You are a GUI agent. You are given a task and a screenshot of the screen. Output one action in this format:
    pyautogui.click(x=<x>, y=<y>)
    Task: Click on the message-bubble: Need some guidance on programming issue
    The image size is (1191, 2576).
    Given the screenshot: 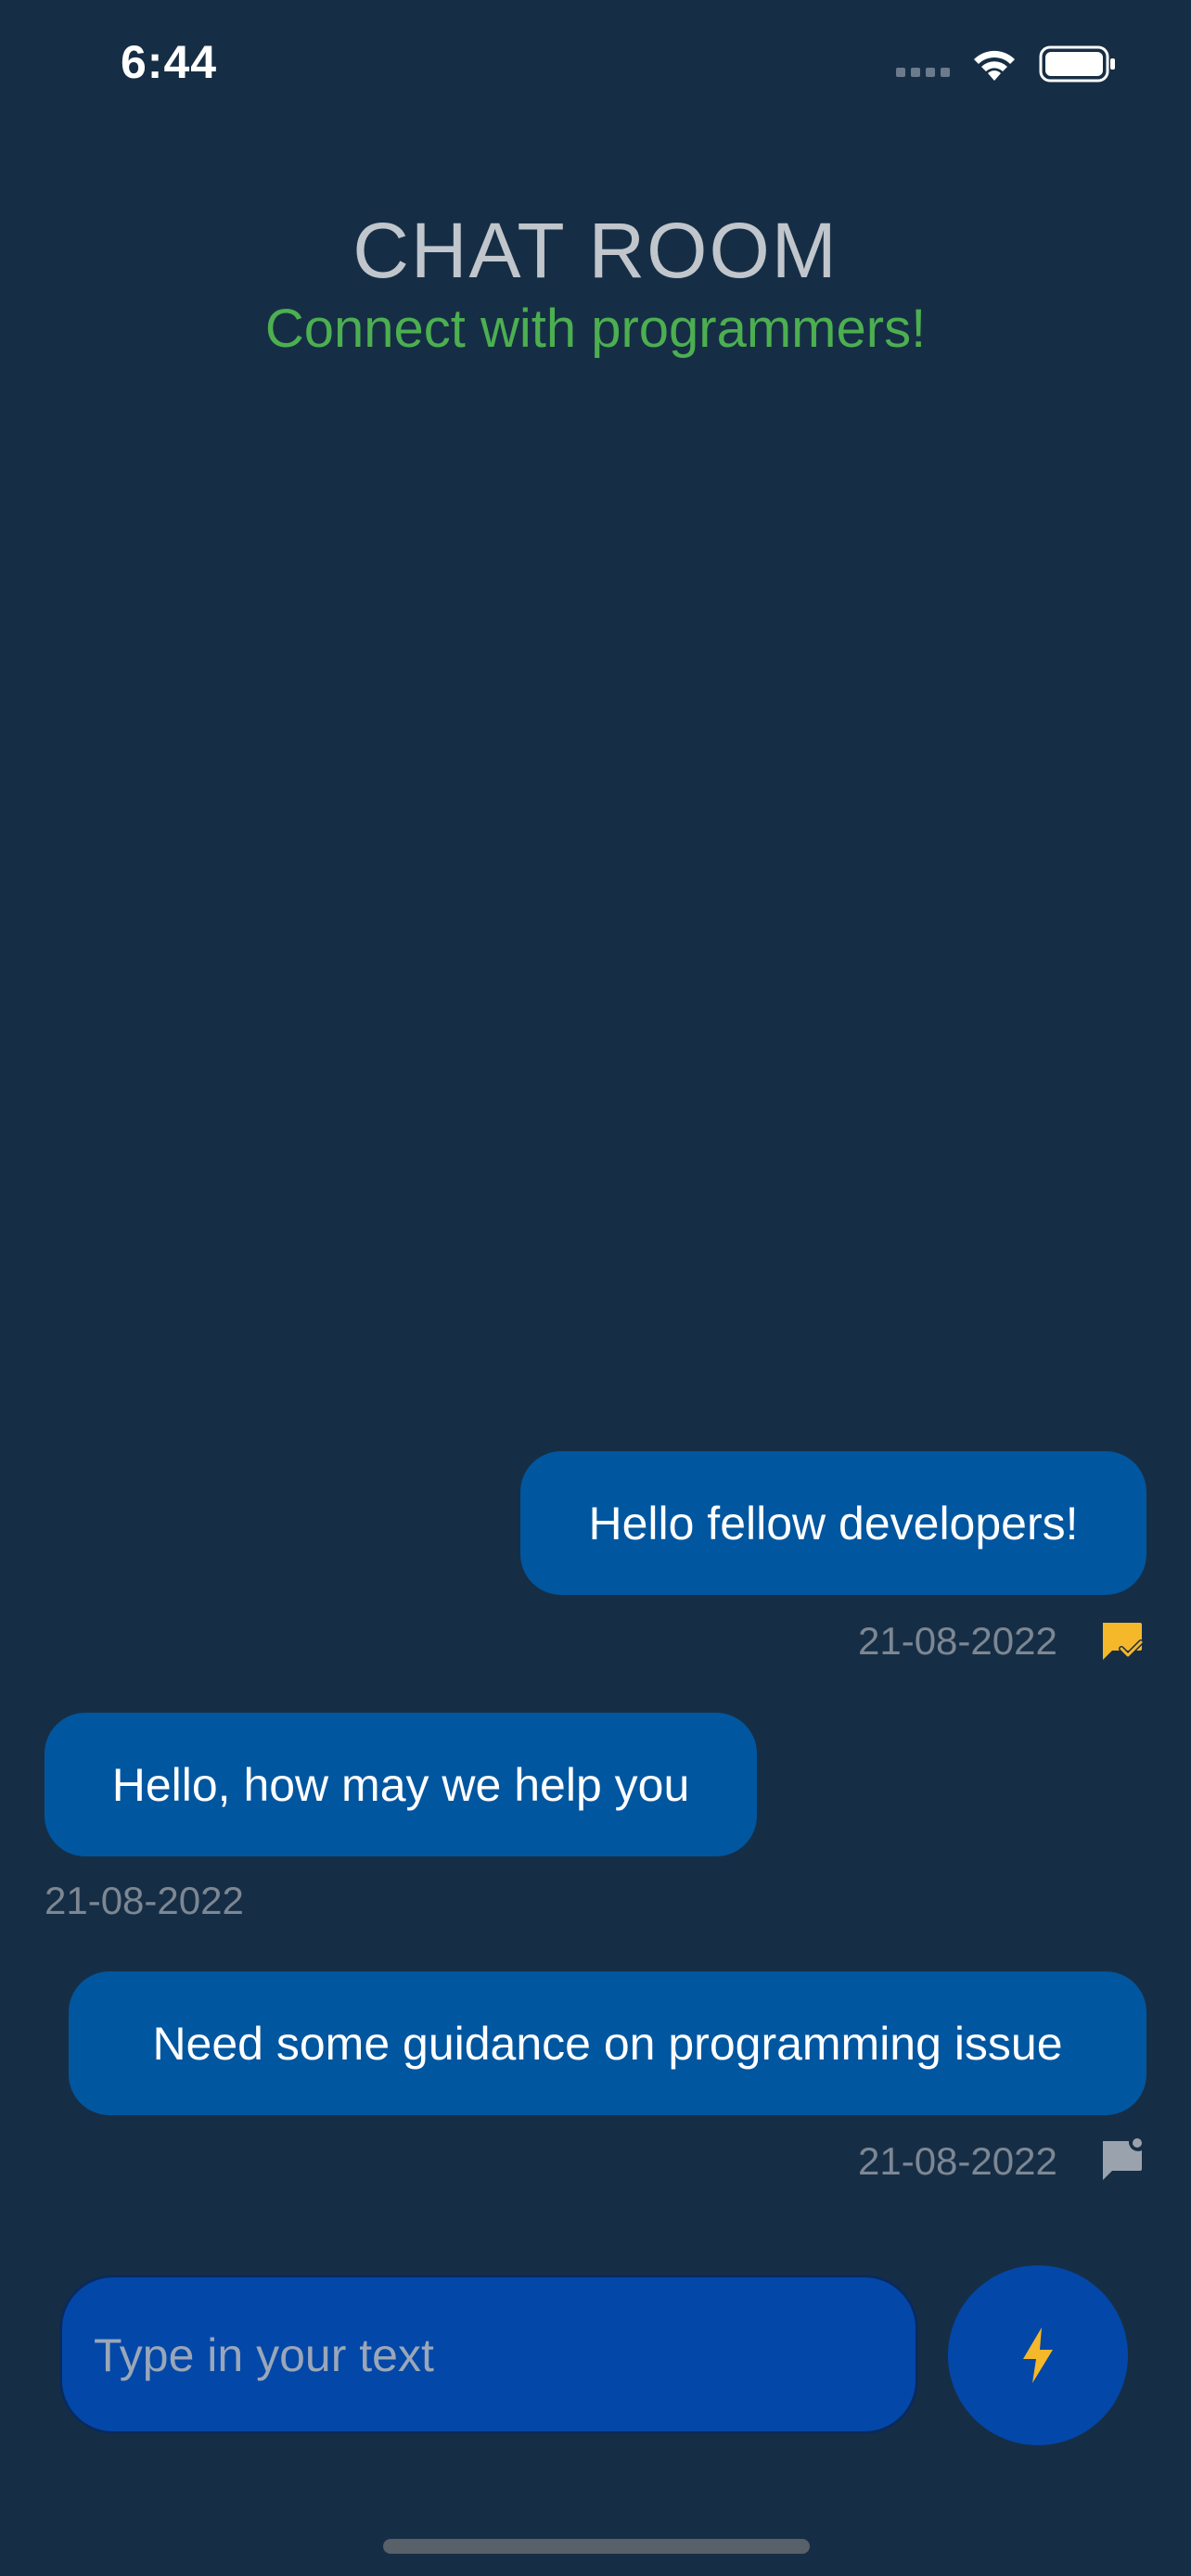 What is the action you would take?
    pyautogui.click(x=607, y=2043)
    